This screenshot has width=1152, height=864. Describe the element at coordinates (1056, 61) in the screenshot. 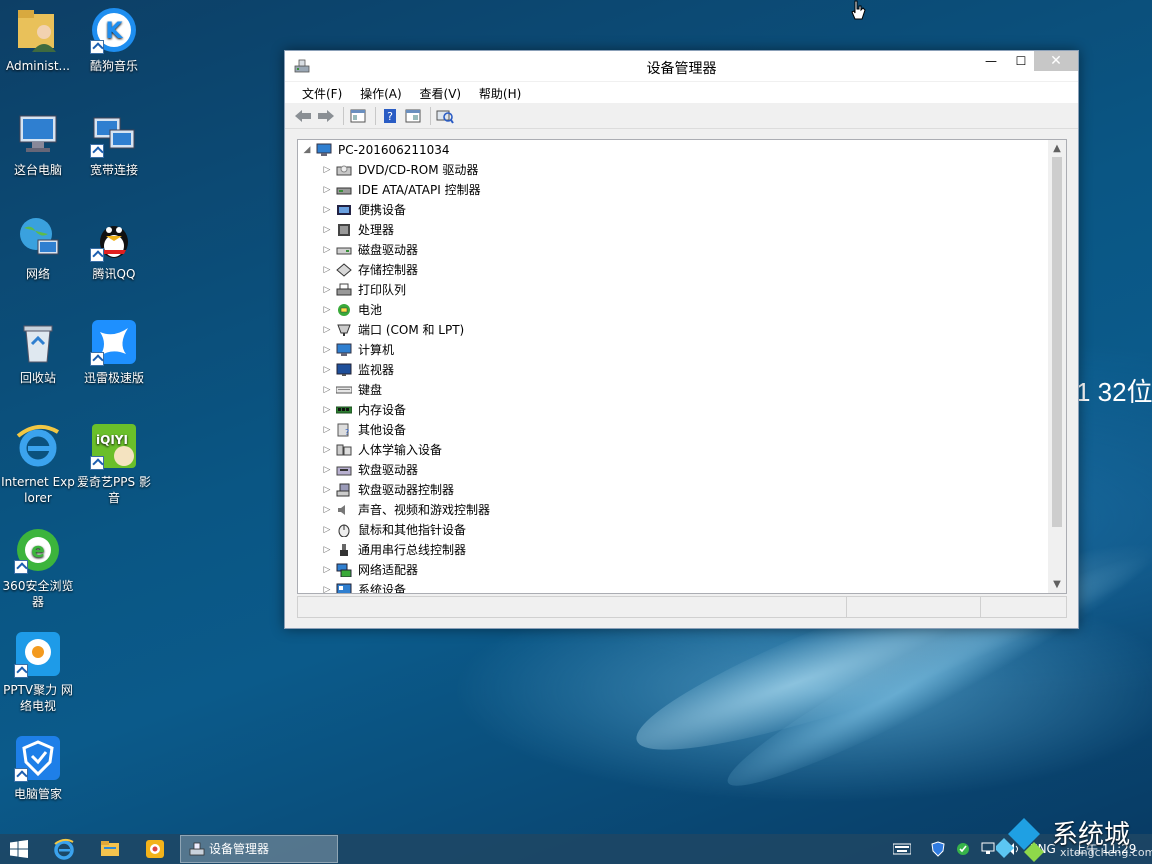

I see `close-button: ✕` at that location.